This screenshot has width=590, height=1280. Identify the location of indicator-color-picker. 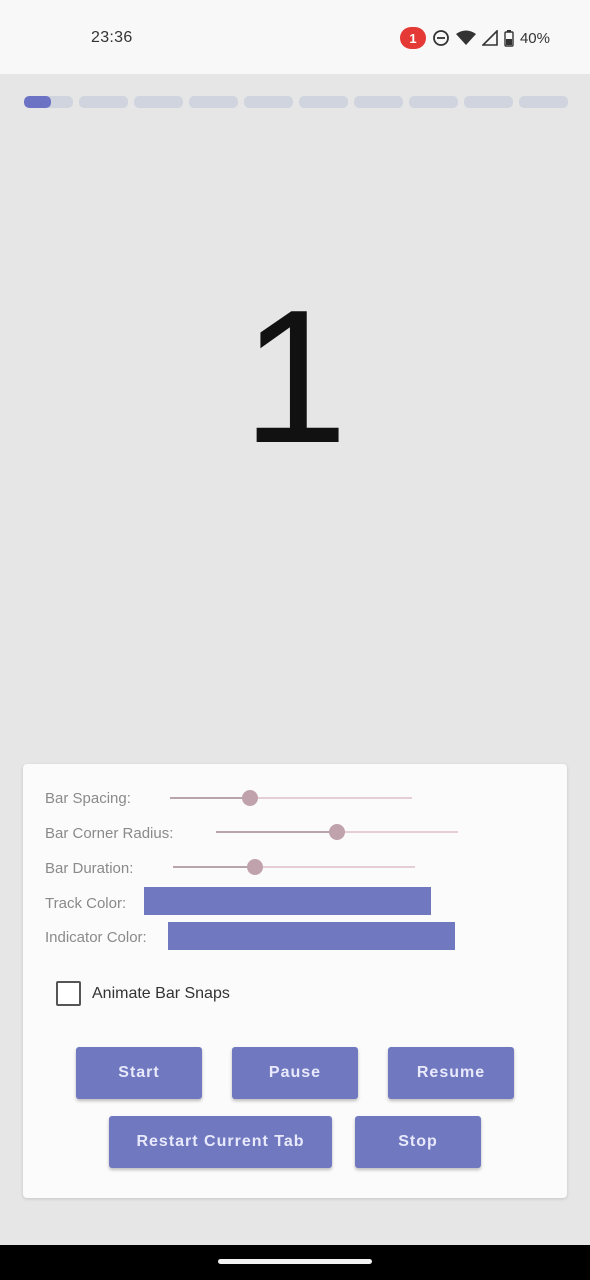
(311, 936).